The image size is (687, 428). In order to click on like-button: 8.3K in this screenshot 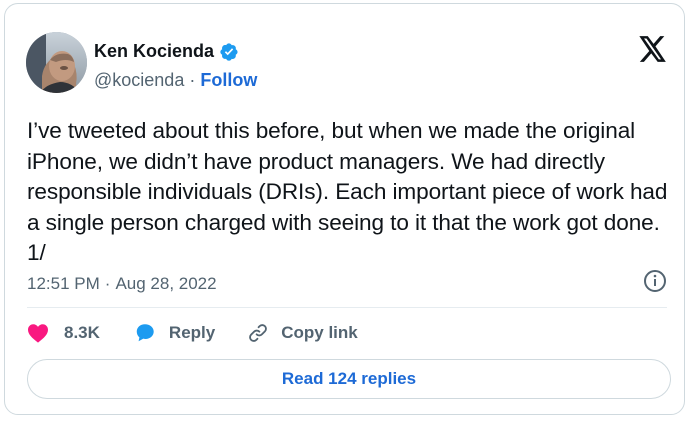, I will do `click(63, 333)`.